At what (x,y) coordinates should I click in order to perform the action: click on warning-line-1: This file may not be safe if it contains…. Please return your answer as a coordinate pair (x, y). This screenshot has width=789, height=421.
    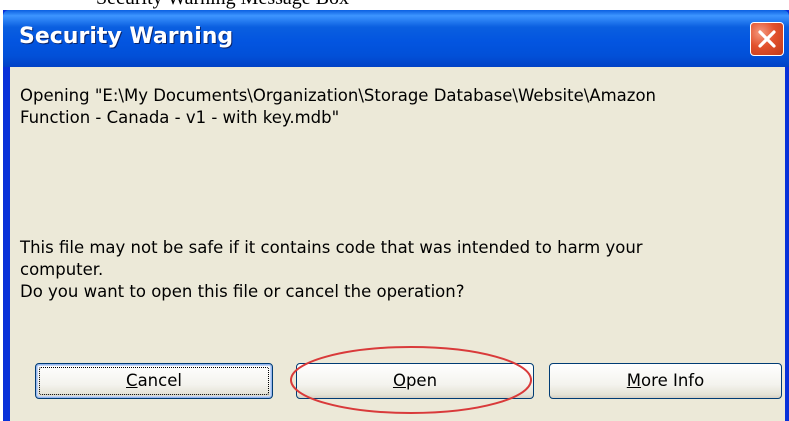
    Looking at the image, I should click on (331, 247).